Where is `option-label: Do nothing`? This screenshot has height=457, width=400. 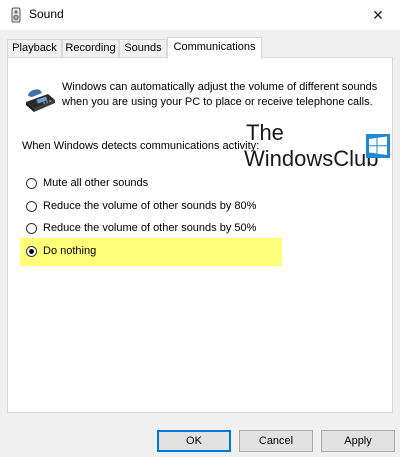 option-label: Do nothing is located at coordinates (70, 251).